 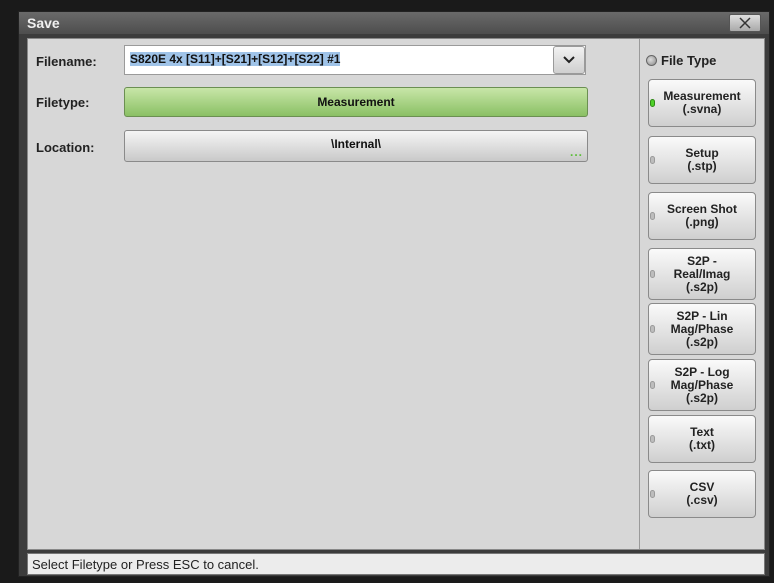 I want to click on button-label-line2: (.svna), so click(x=702, y=109).